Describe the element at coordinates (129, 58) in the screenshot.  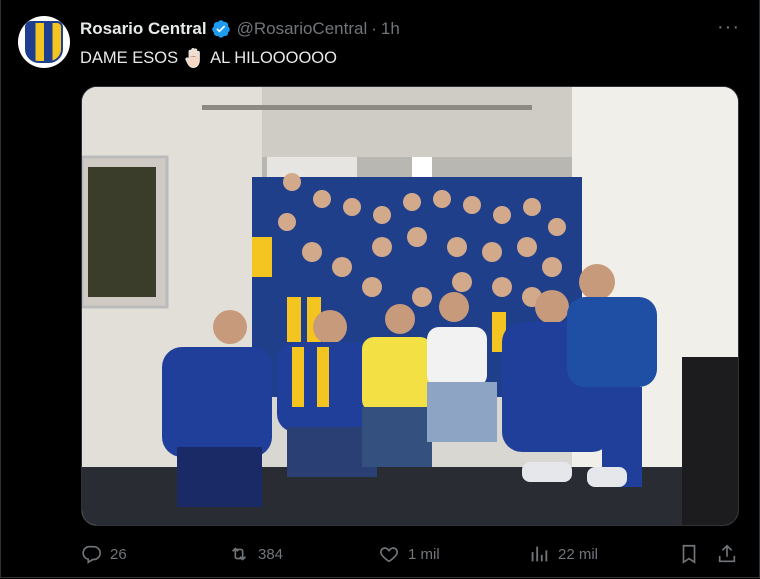
I see `tweet-text-part-1: DAME ESOS` at that location.